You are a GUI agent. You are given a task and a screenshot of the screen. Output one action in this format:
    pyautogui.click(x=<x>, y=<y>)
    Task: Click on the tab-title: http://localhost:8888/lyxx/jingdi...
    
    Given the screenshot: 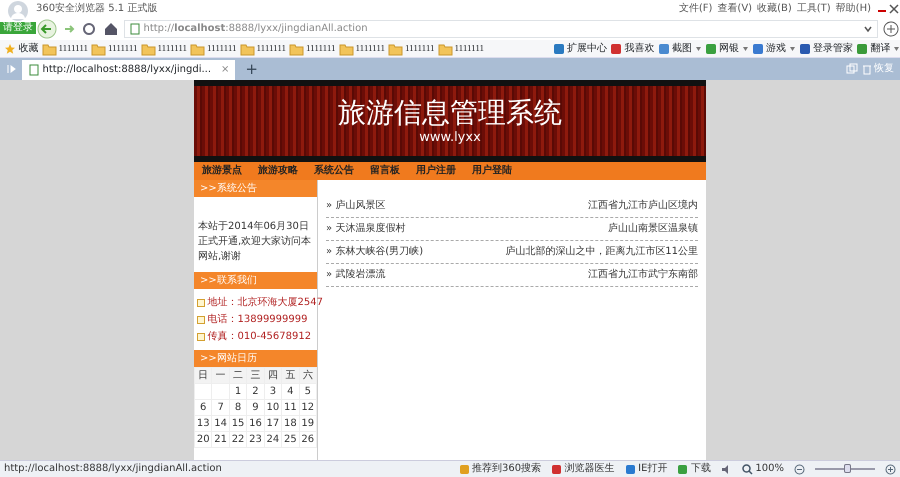 What is the action you would take?
    pyautogui.click(x=127, y=70)
    